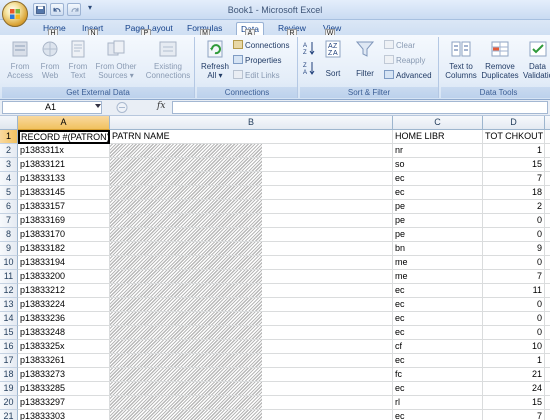 The width and height of the screenshot is (550, 420). Describe the element at coordinates (9, 179) in the screenshot. I see `row-header: 4` at that location.